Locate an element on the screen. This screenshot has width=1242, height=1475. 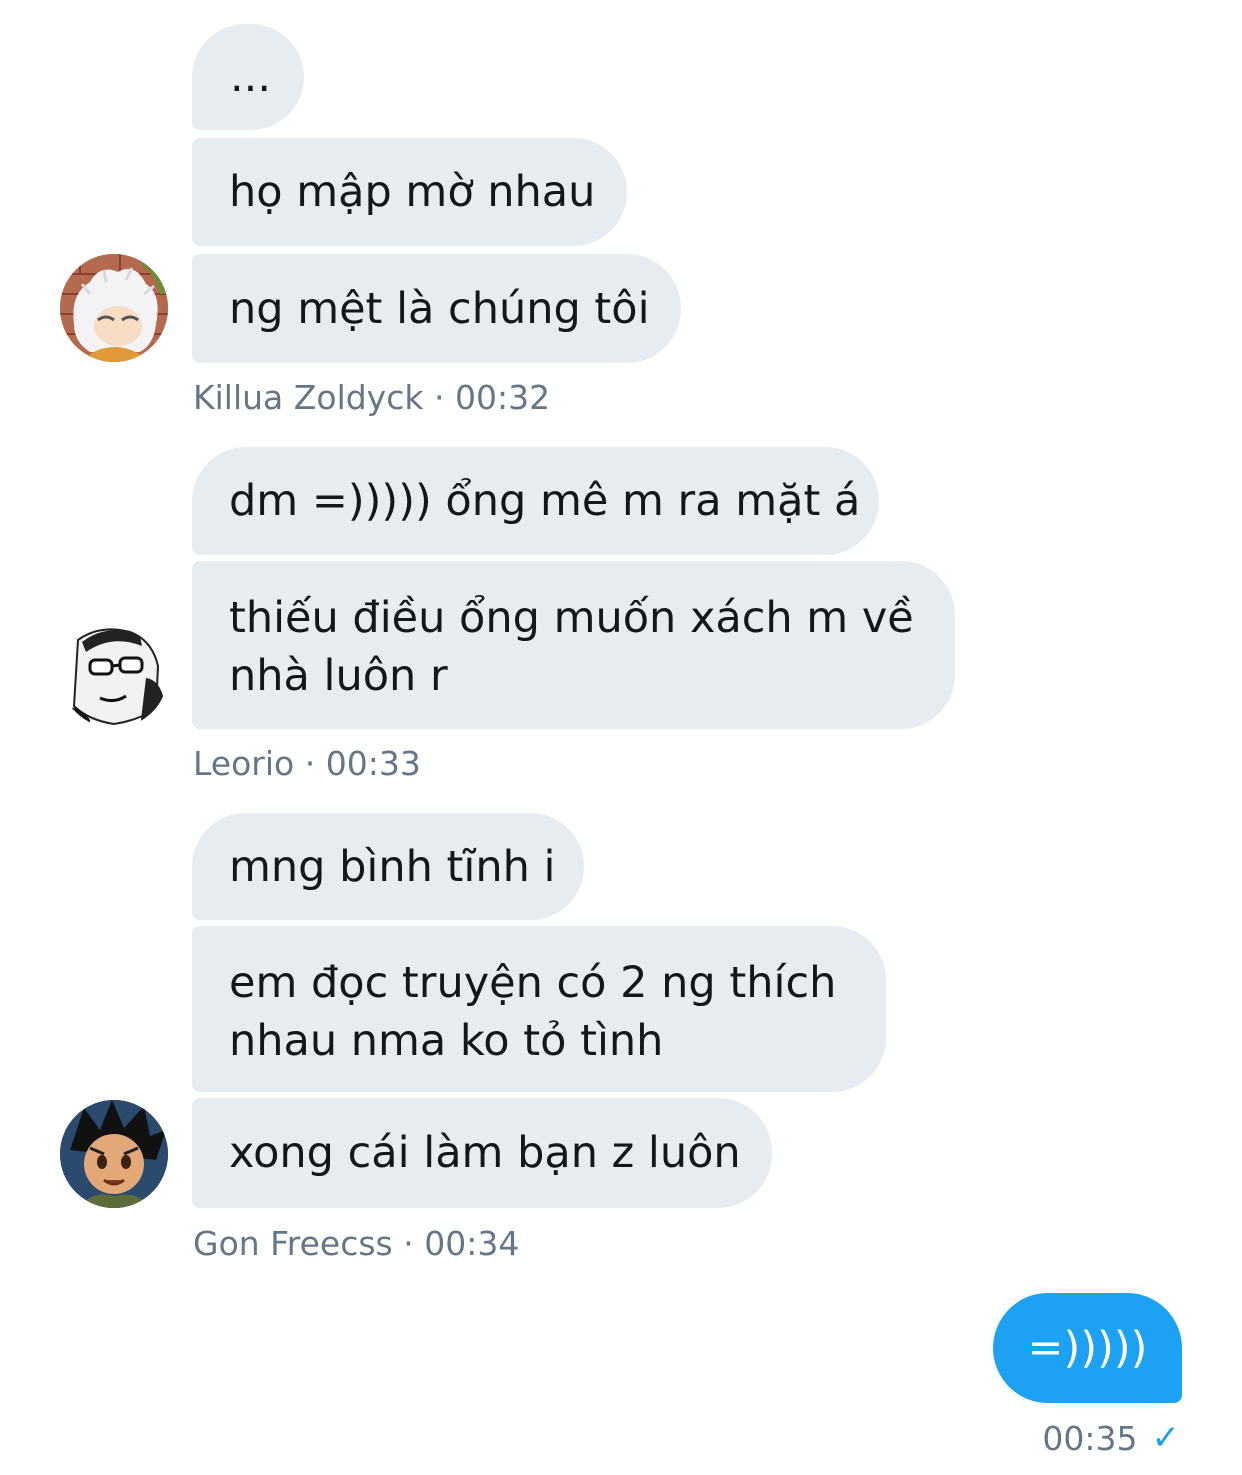
killua-avatar is located at coordinates (114, 308).